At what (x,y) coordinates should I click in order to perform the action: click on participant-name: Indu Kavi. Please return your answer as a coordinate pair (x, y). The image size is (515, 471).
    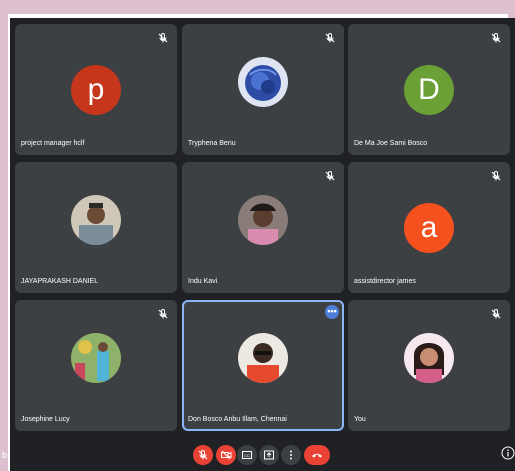
    Looking at the image, I should click on (203, 281).